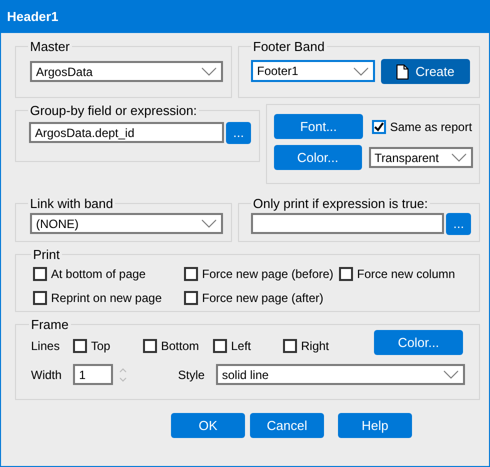 The image size is (490, 467). Describe the element at coordinates (263, 298) in the screenshot. I see `checkbox-label: Force new page (after)` at that location.